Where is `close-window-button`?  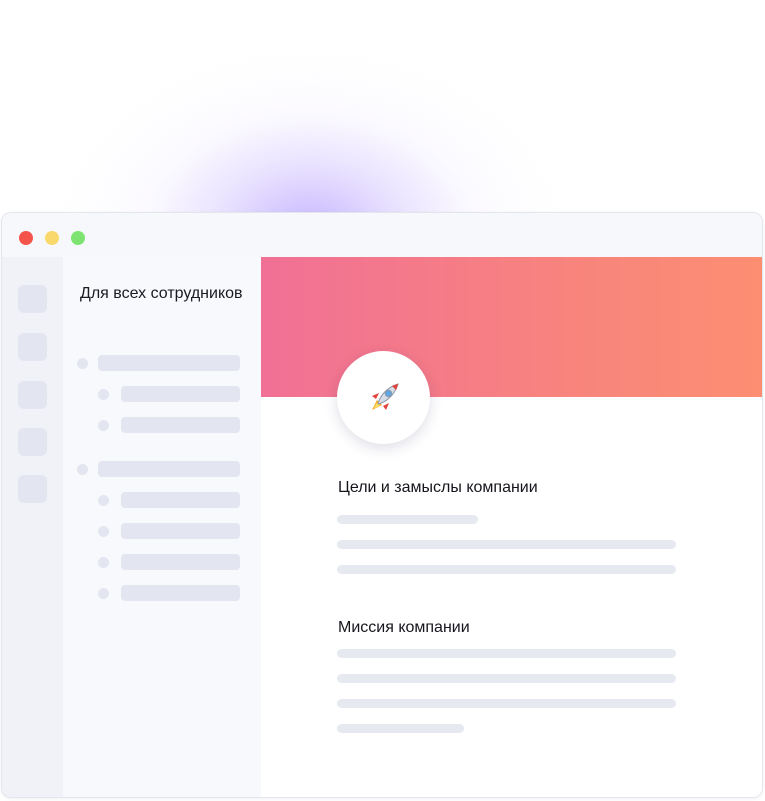
close-window-button is located at coordinates (26, 238).